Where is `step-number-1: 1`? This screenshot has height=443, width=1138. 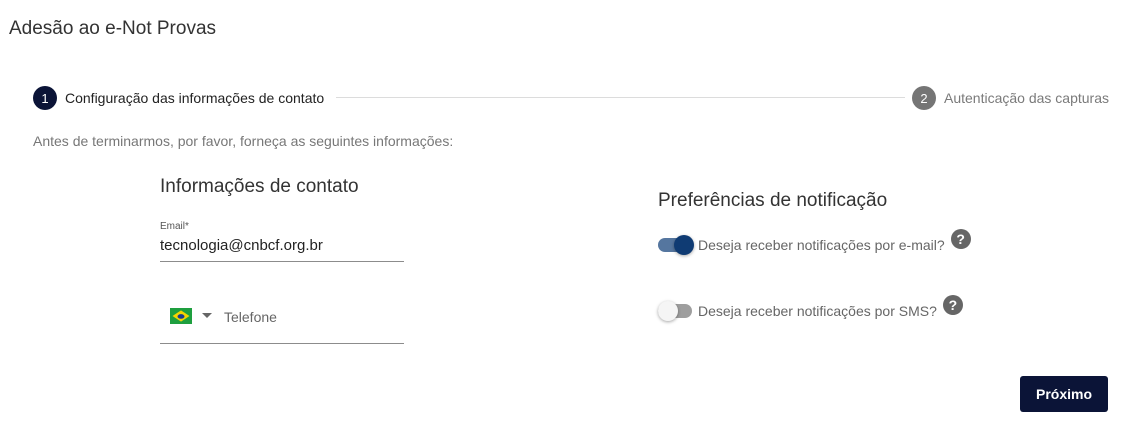
step-number-1: 1 is located at coordinates (45, 98).